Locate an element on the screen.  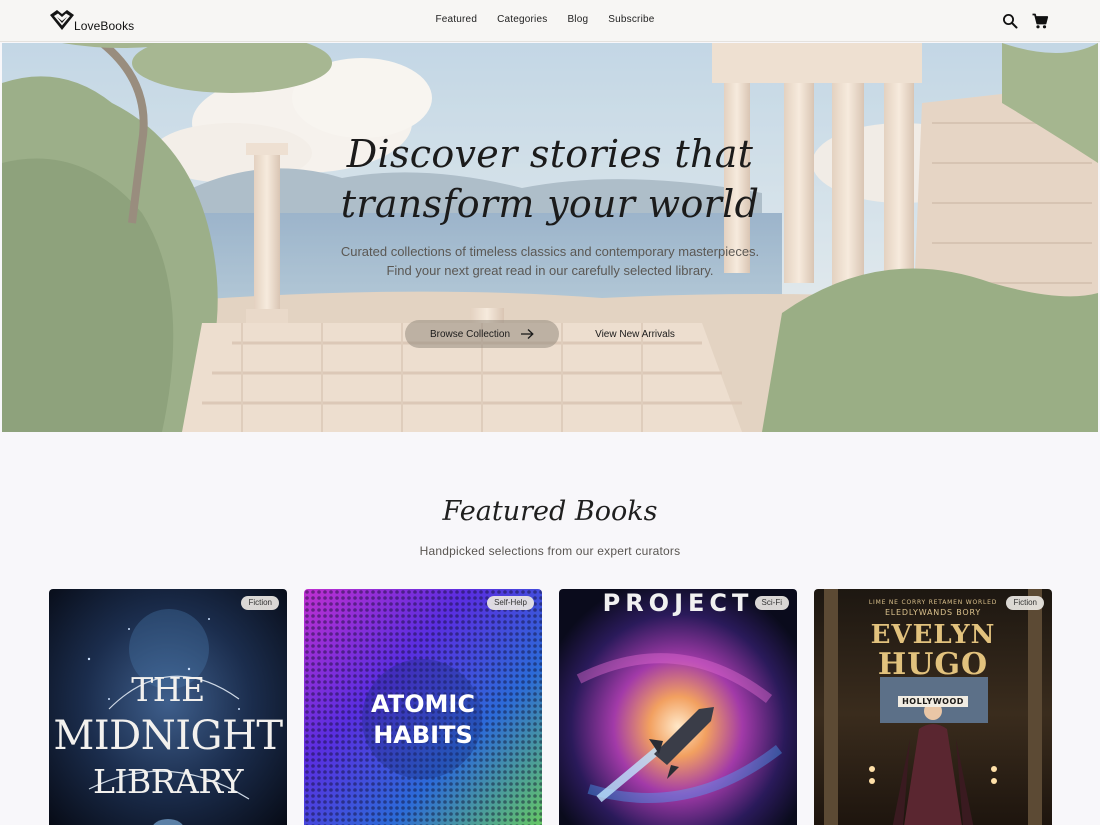
book-card-atomic-habits: ATOMIC HABITS Self-Help is located at coordinates (423, 707).